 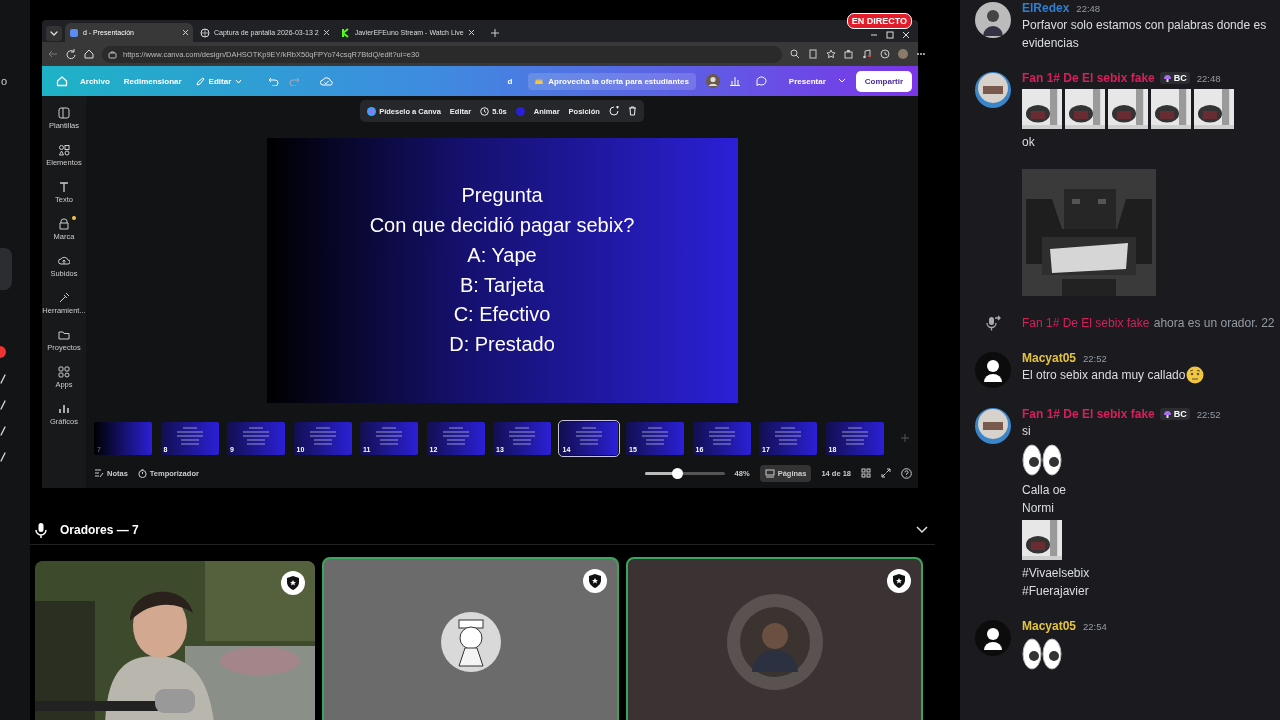 What do you see at coordinates (1055, 591) in the screenshot?
I see `message-text: #Fuerajavier` at bounding box center [1055, 591].